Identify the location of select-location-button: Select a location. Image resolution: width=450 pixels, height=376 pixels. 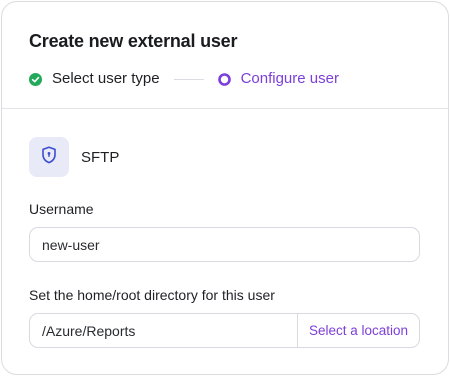
(358, 330).